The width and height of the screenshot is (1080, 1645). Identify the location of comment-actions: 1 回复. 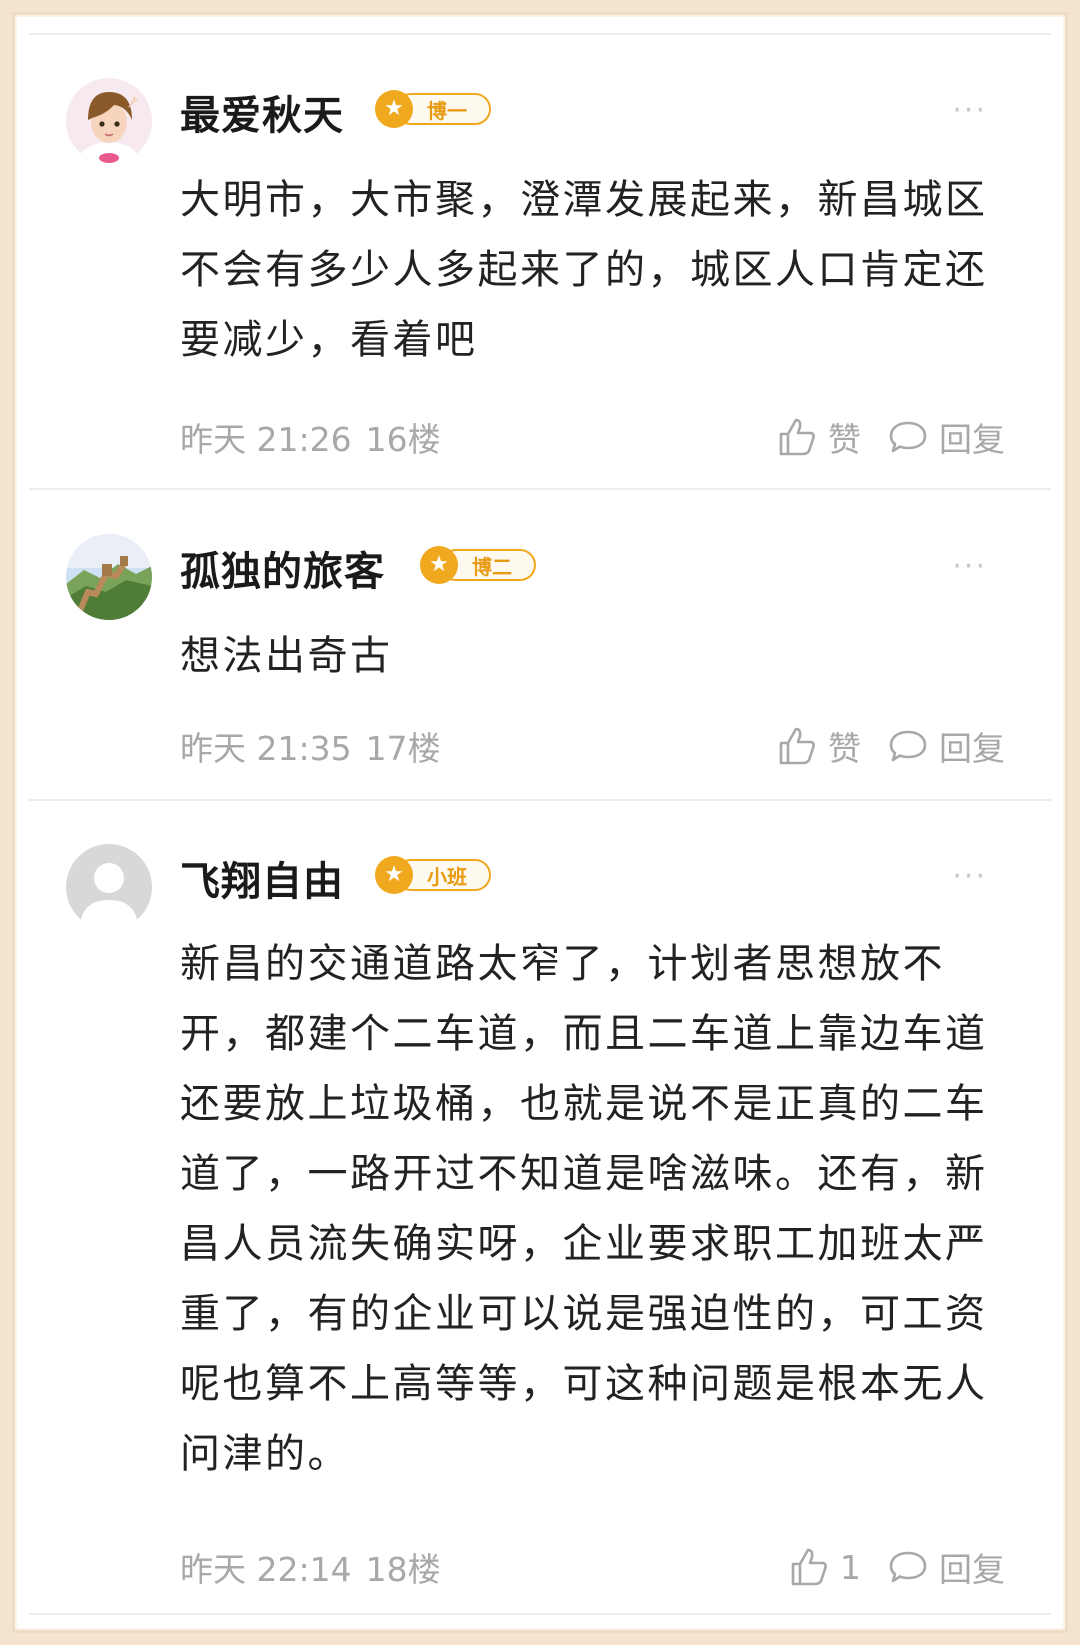
(896, 1567).